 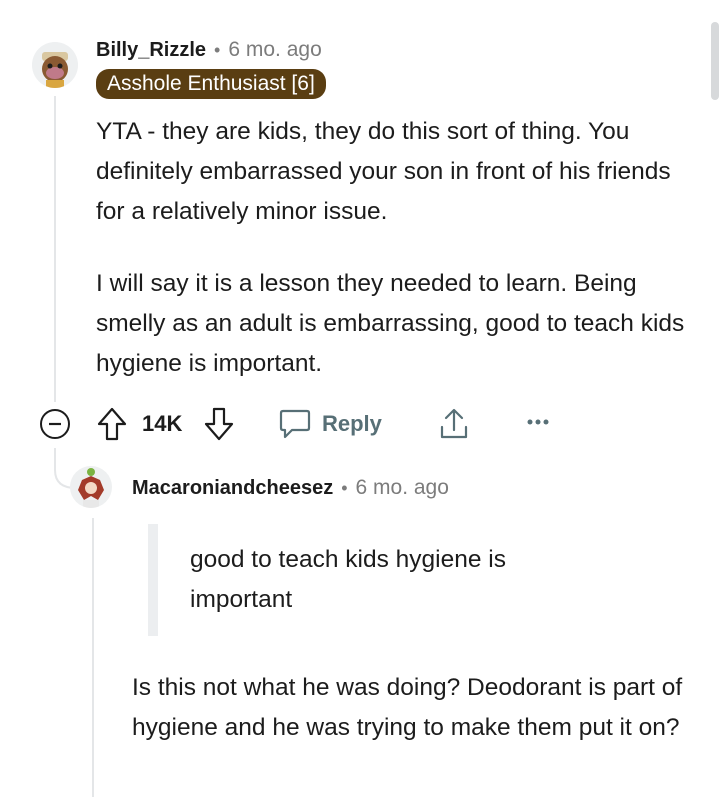 I want to click on reply-meta: Macaroniandcheesez • 6 mo. ago, so click(x=290, y=488).